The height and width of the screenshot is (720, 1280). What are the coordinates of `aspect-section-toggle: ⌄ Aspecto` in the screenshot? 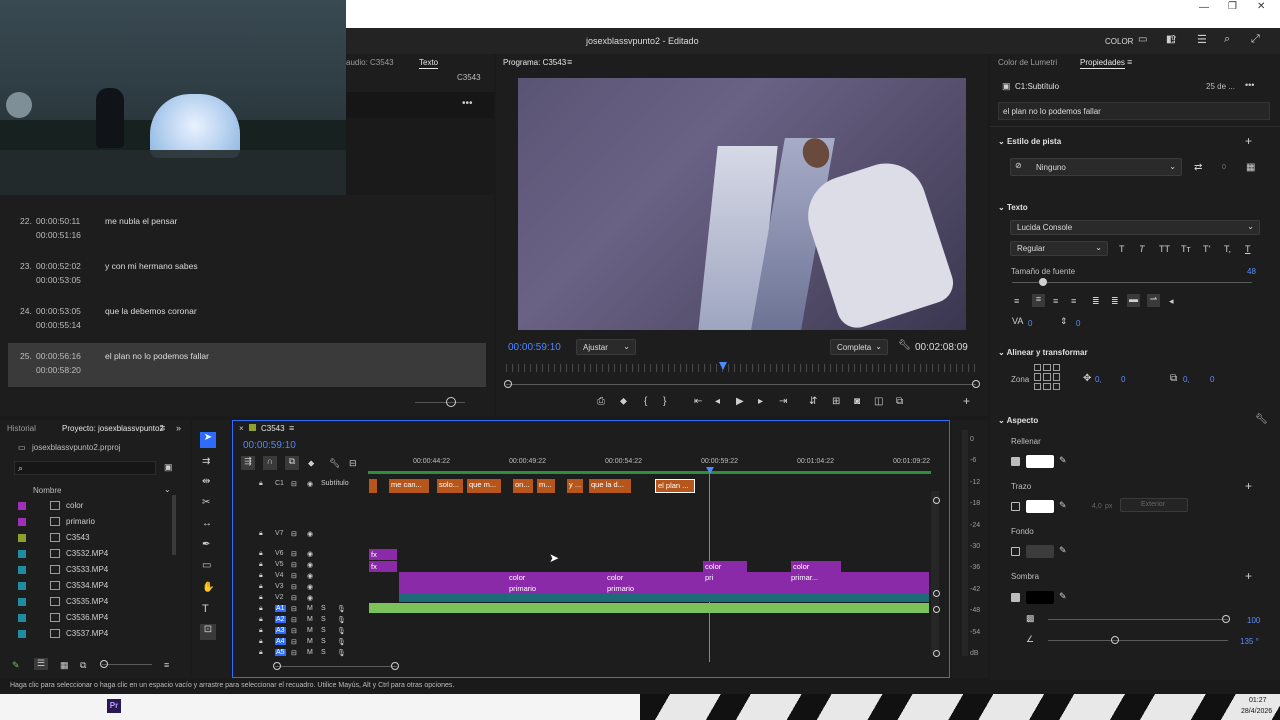 It's located at (1018, 420).